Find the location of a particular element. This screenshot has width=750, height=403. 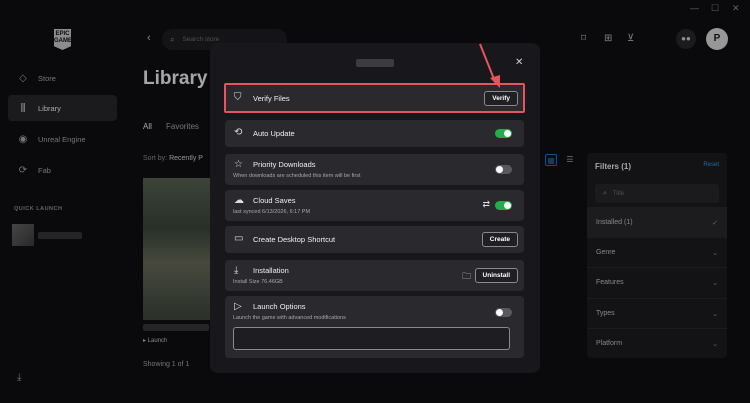

auto-update-toggle is located at coordinates (503, 133).